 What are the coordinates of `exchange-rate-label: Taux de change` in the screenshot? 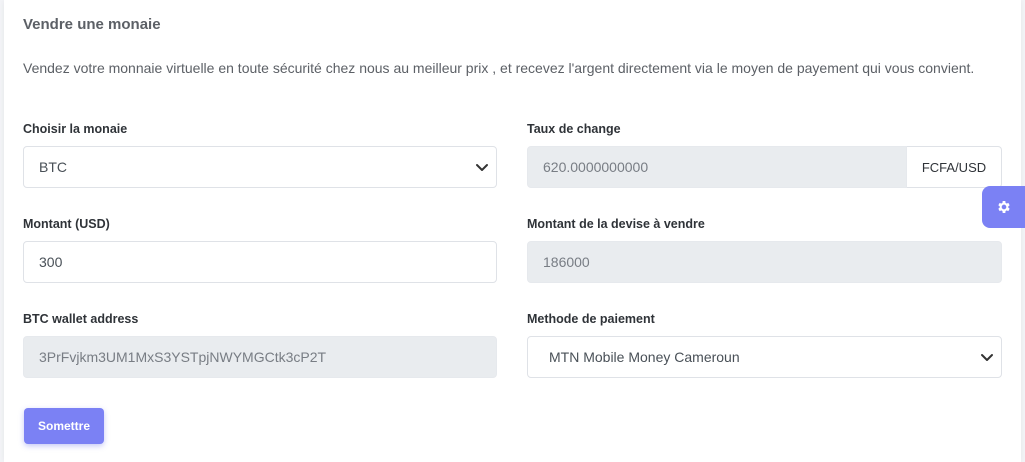 It's located at (574, 129).